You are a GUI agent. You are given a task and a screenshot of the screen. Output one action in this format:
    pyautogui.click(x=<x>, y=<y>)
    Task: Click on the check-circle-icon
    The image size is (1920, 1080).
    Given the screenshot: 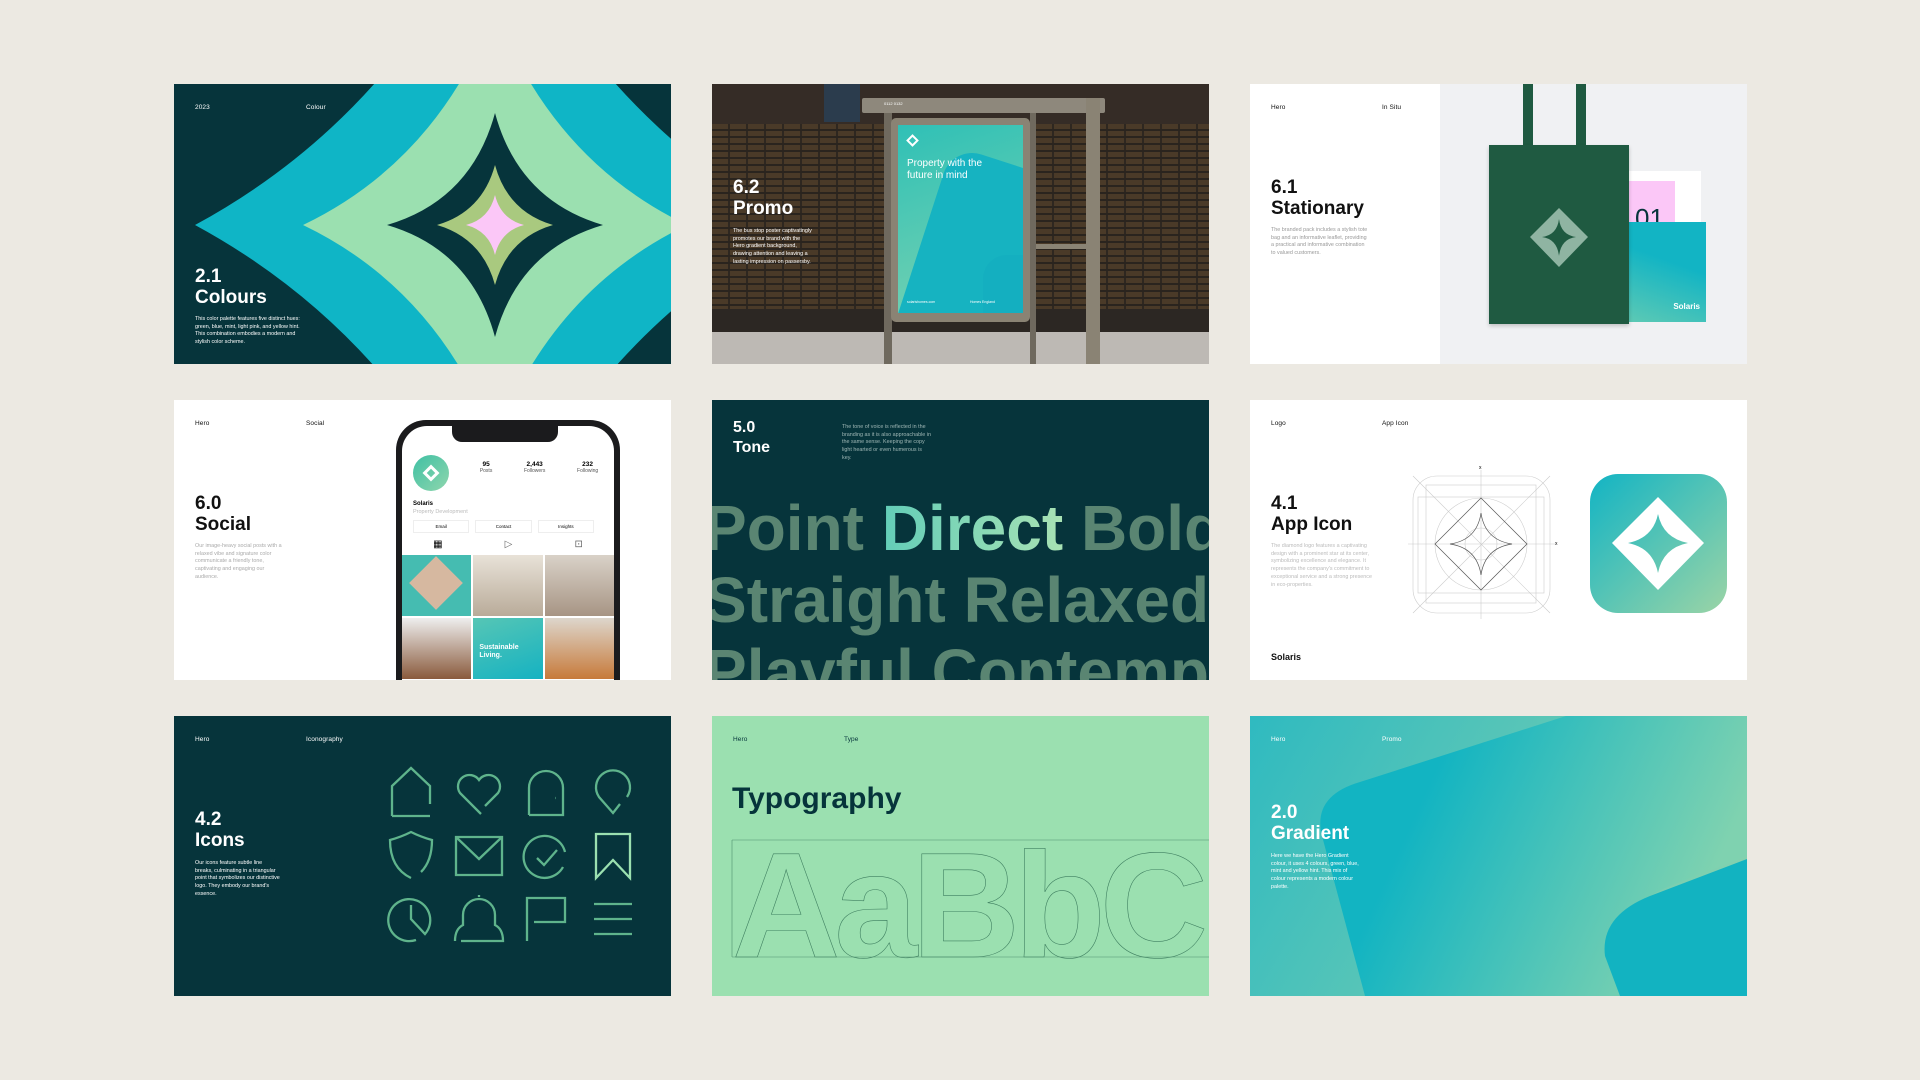 What is the action you would take?
    pyautogui.click(x=544, y=857)
    